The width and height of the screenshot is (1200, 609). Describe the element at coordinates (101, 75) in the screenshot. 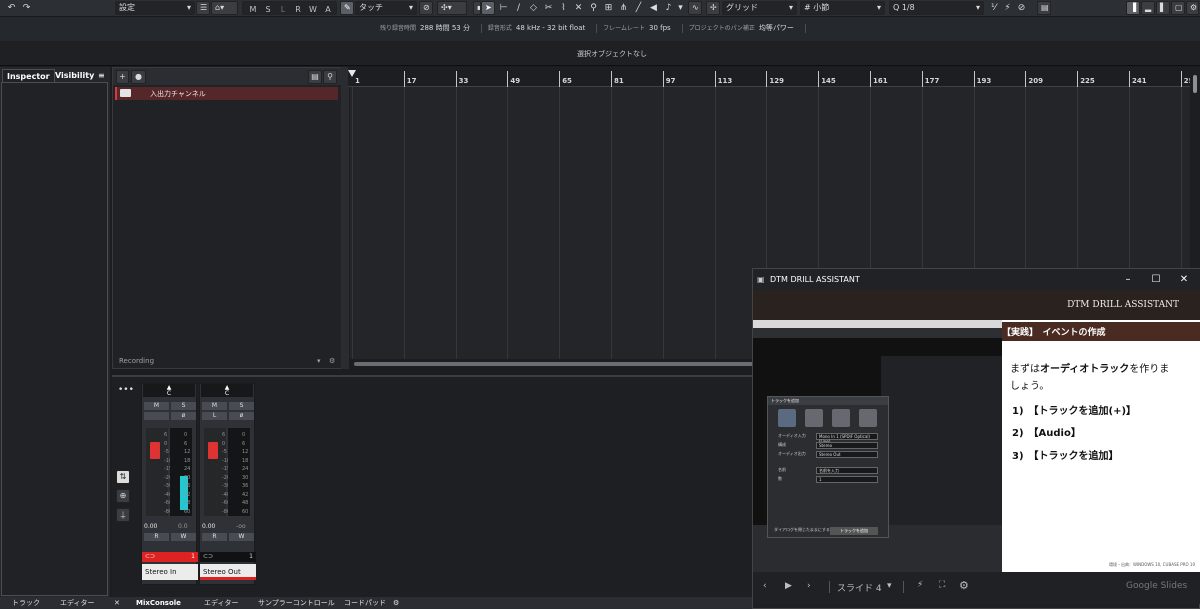

I see `menu-icon: ≡` at that location.